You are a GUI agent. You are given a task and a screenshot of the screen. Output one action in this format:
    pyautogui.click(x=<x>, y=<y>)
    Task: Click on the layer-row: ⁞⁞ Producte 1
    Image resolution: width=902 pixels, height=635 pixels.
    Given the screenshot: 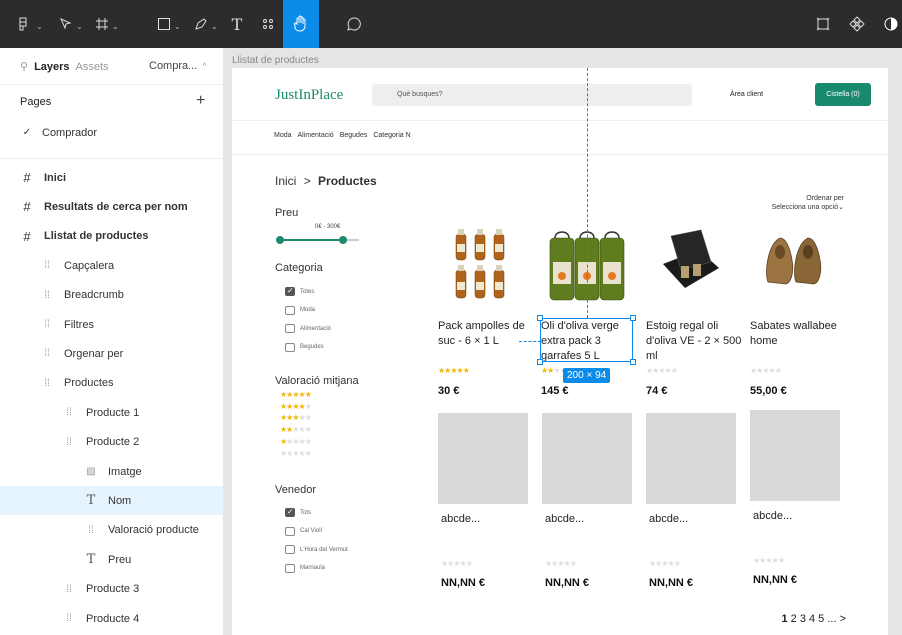 What is the action you would take?
    pyautogui.click(x=111, y=412)
    